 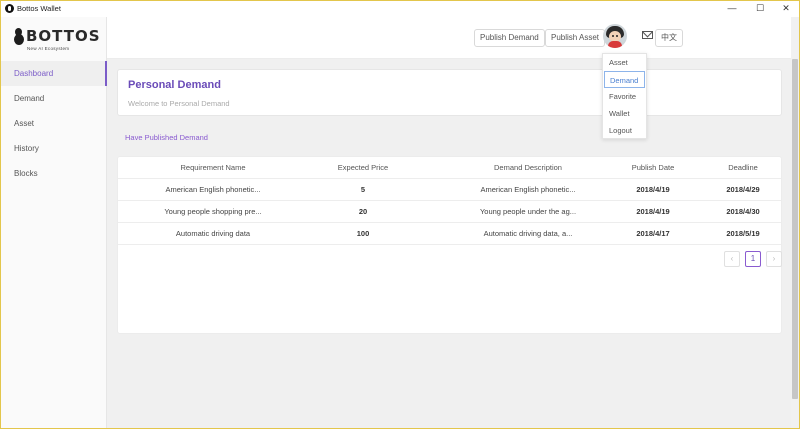 I want to click on sidebar-item-history: History, so click(x=54, y=148).